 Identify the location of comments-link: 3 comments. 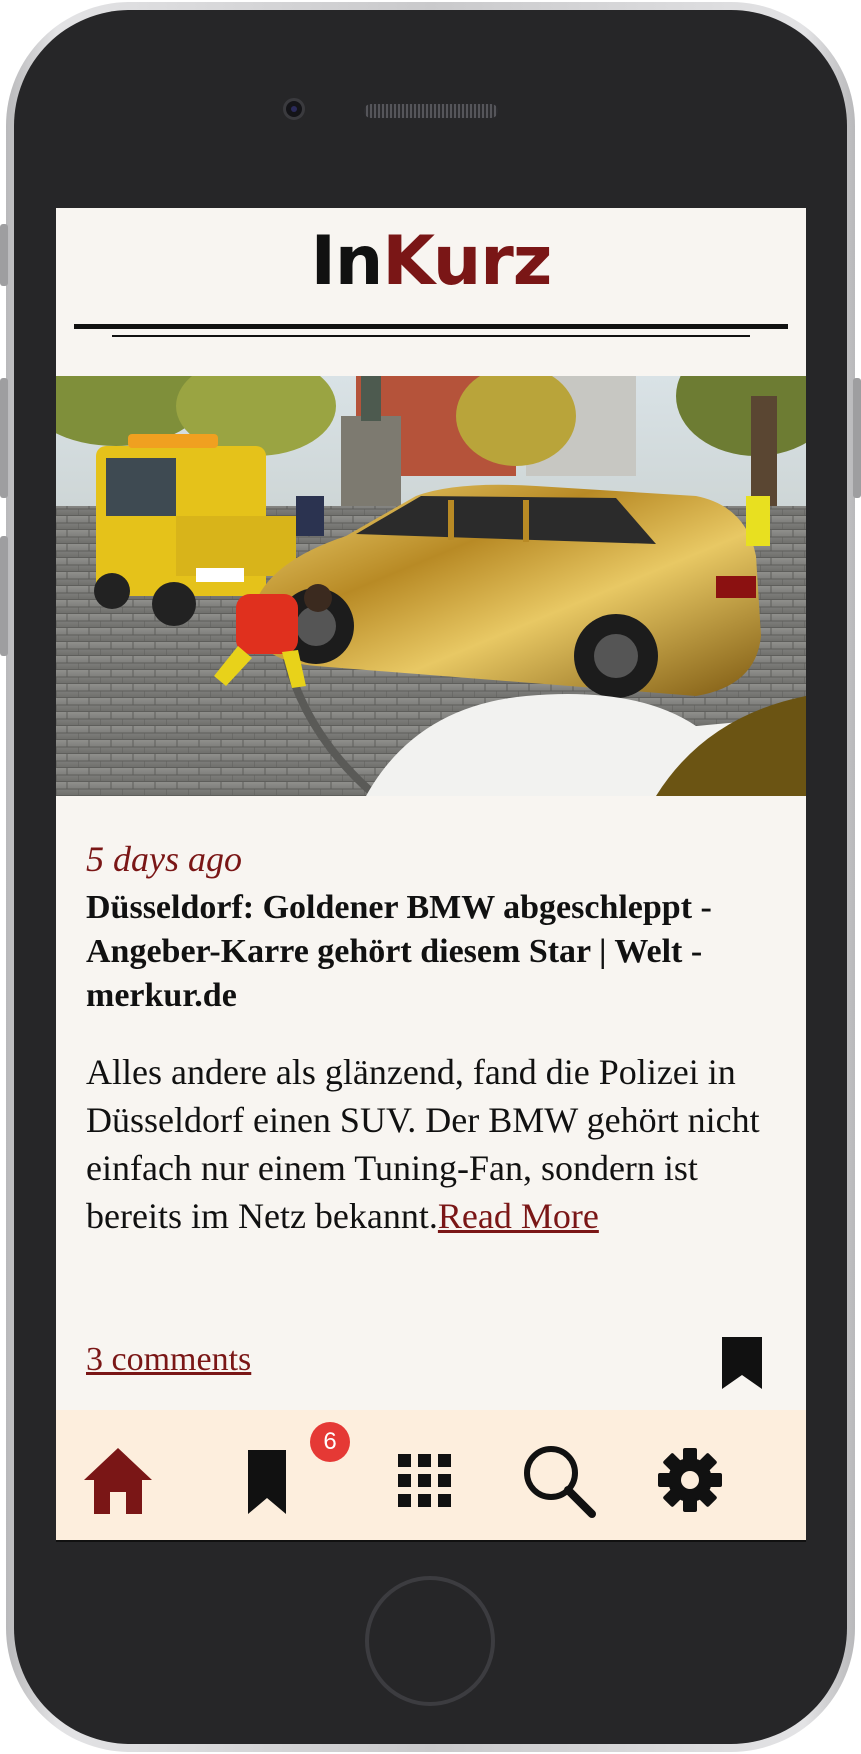
(168, 1360).